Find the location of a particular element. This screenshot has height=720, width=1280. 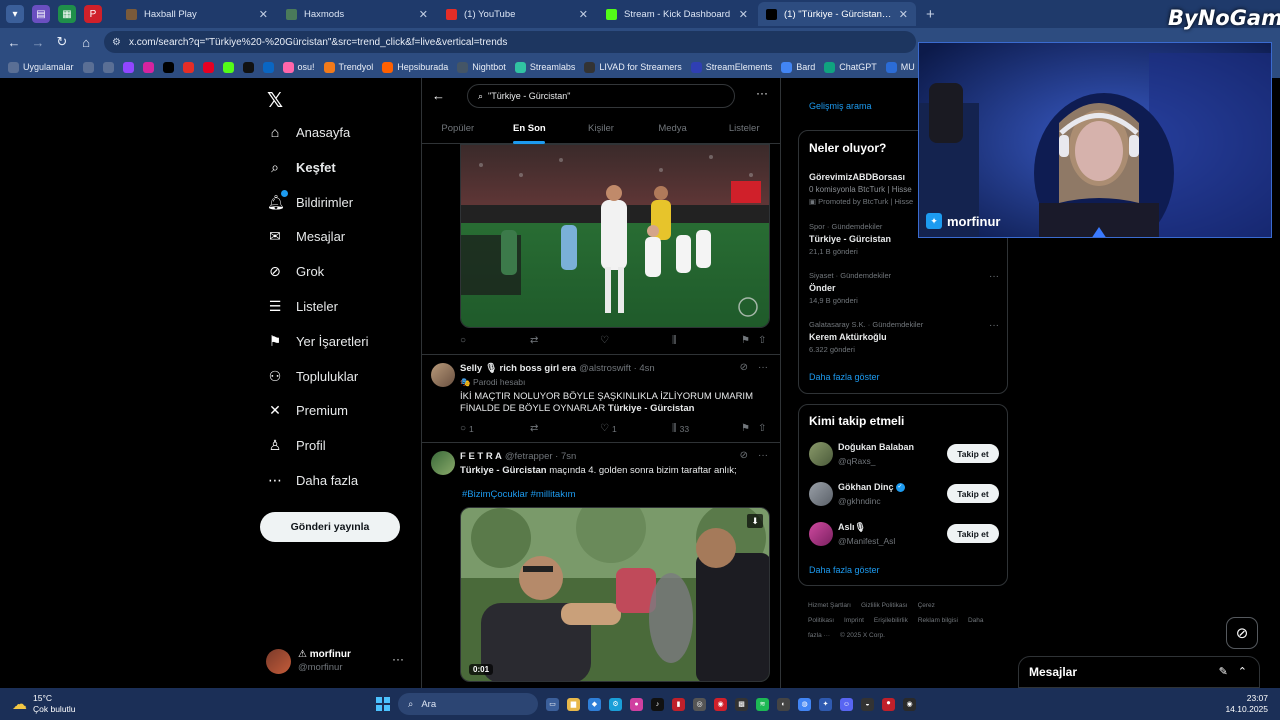

like-icon: ♡ is located at coordinates (606, 340).